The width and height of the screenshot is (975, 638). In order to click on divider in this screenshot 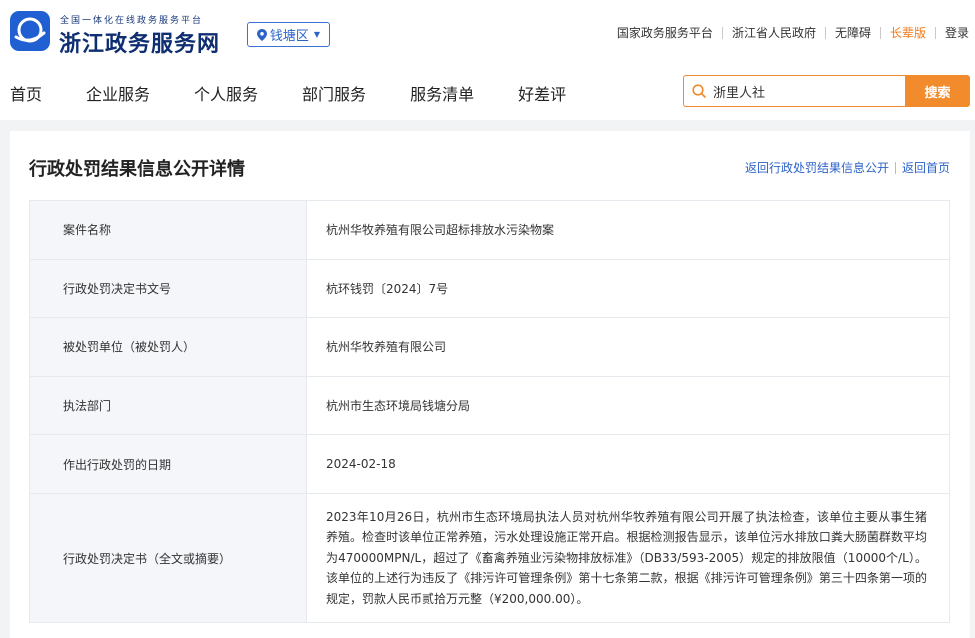, I will do `click(895, 167)`.